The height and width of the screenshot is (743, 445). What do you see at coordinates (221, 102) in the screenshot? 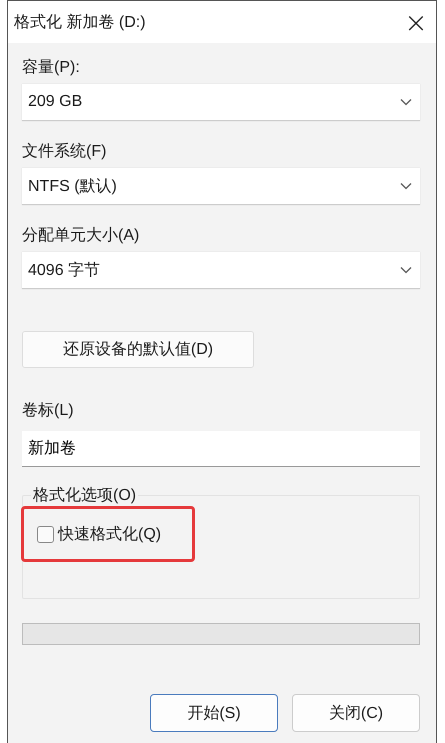
I see `dropdown: 209 GB` at bounding box center [221, 102].